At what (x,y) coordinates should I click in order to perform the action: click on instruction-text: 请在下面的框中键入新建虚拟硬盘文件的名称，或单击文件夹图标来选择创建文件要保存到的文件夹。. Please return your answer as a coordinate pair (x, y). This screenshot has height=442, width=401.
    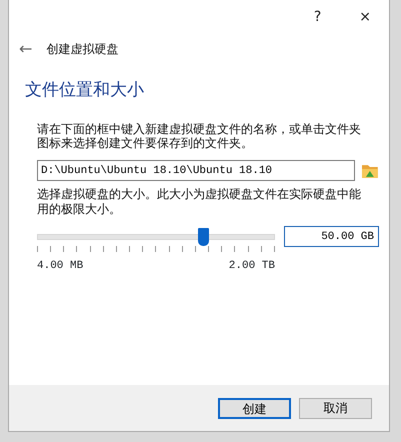
    Looking at the image, I should click on (199, 136).